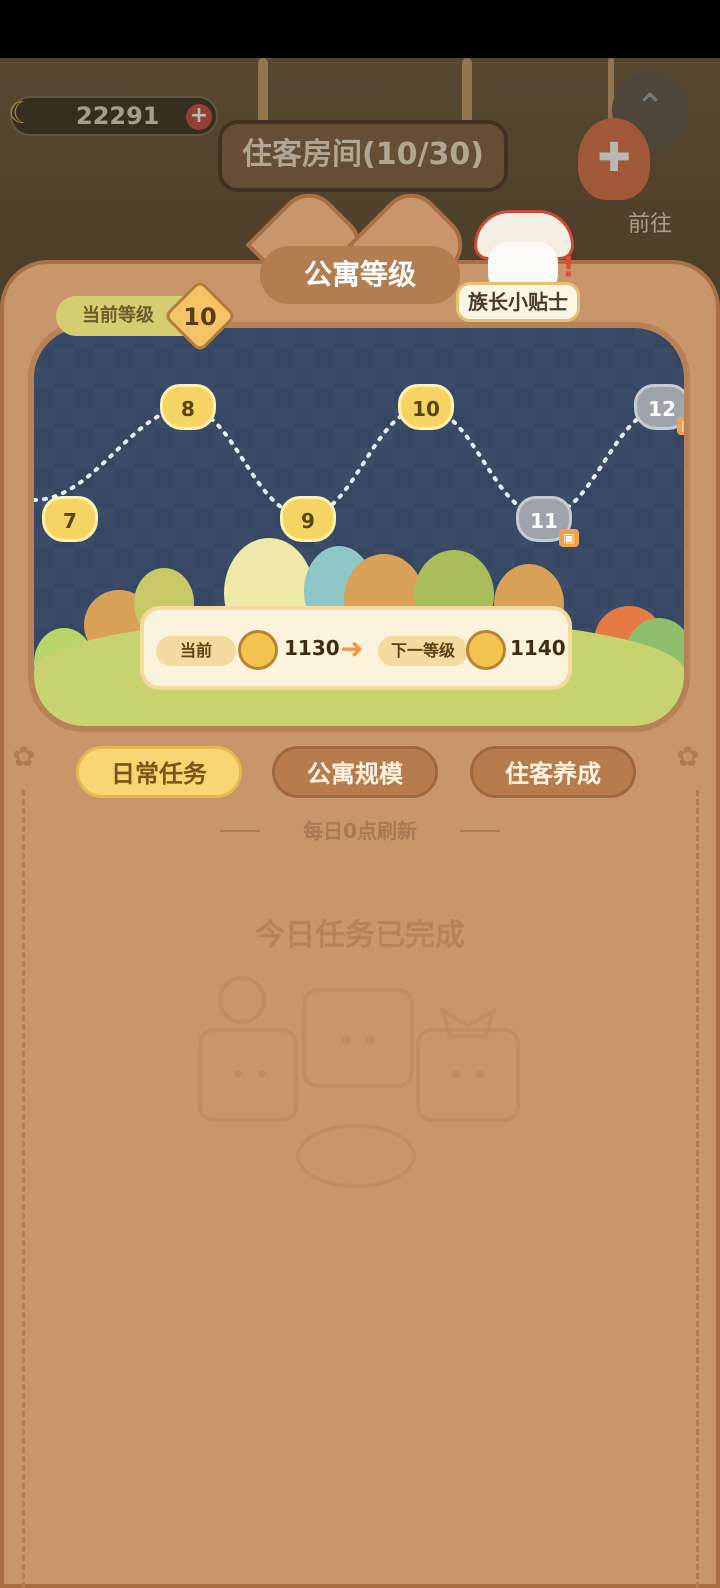 This screenshot has width=720, height=1588. What do you see at coordinates (355, 772) in the screenshot?
I see `tab-apartment-scale: 公寓规模` at bounding box center [355, 772].